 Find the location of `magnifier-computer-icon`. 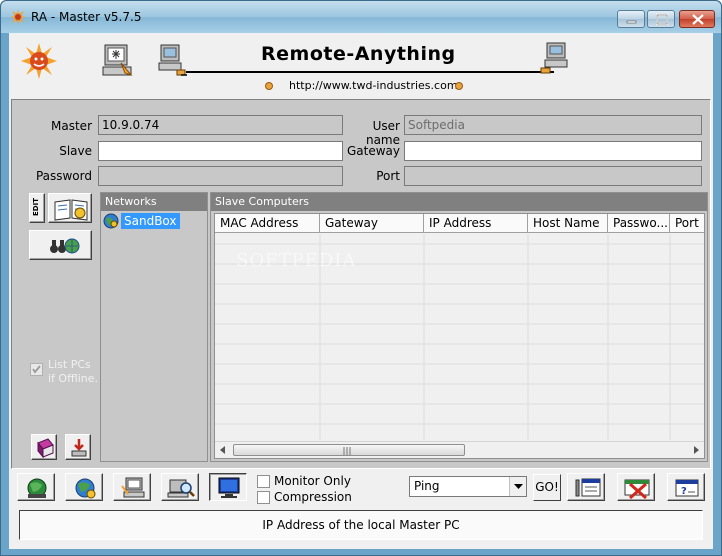

magnifier-computer-icon is located at coordinates (181, 488).